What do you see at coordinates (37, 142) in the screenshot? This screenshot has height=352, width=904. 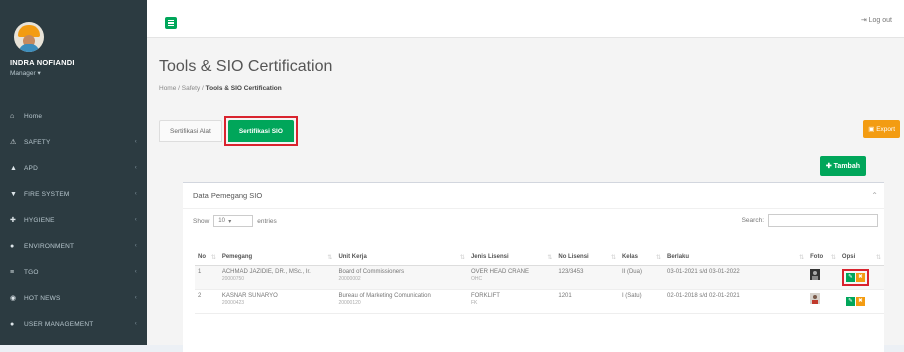 I see `sidebar-item-label: SAFETY` at bounding box center [37, 142].